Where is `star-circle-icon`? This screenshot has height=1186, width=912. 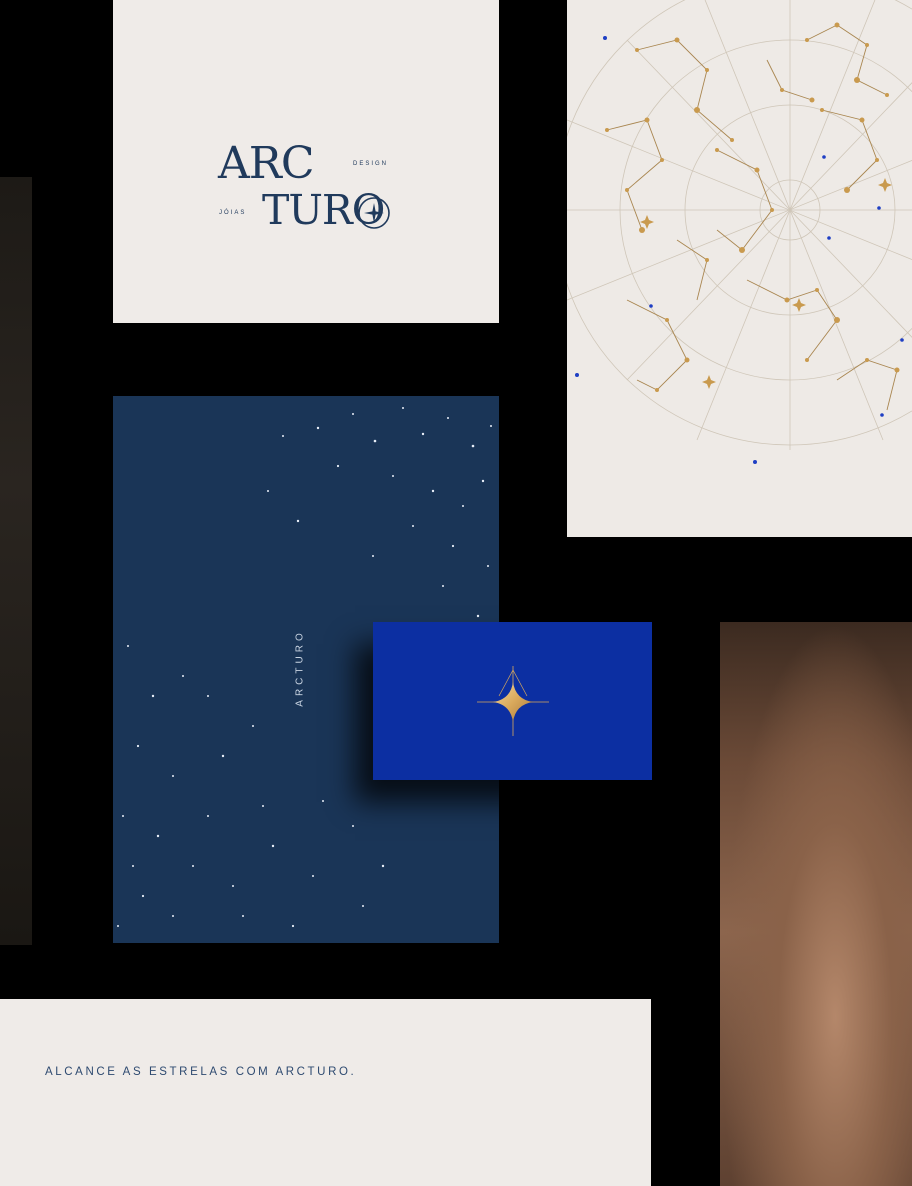
star-circle-icon is located at coordinates (374, 213).